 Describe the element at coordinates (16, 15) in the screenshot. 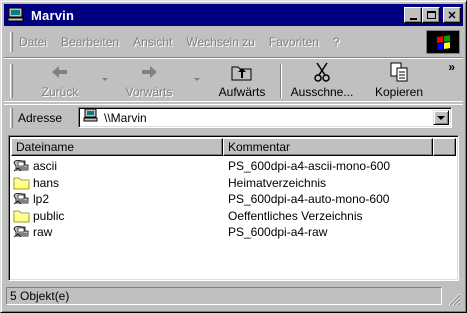

I see `computer-icon` at that location.